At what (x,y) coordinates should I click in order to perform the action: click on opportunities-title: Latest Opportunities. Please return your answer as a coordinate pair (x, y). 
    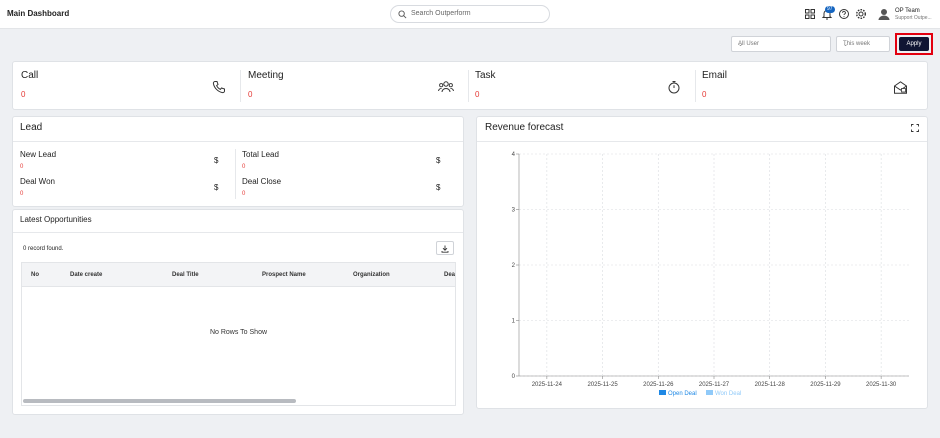
    Looking at the image, I should click on (56, 219).